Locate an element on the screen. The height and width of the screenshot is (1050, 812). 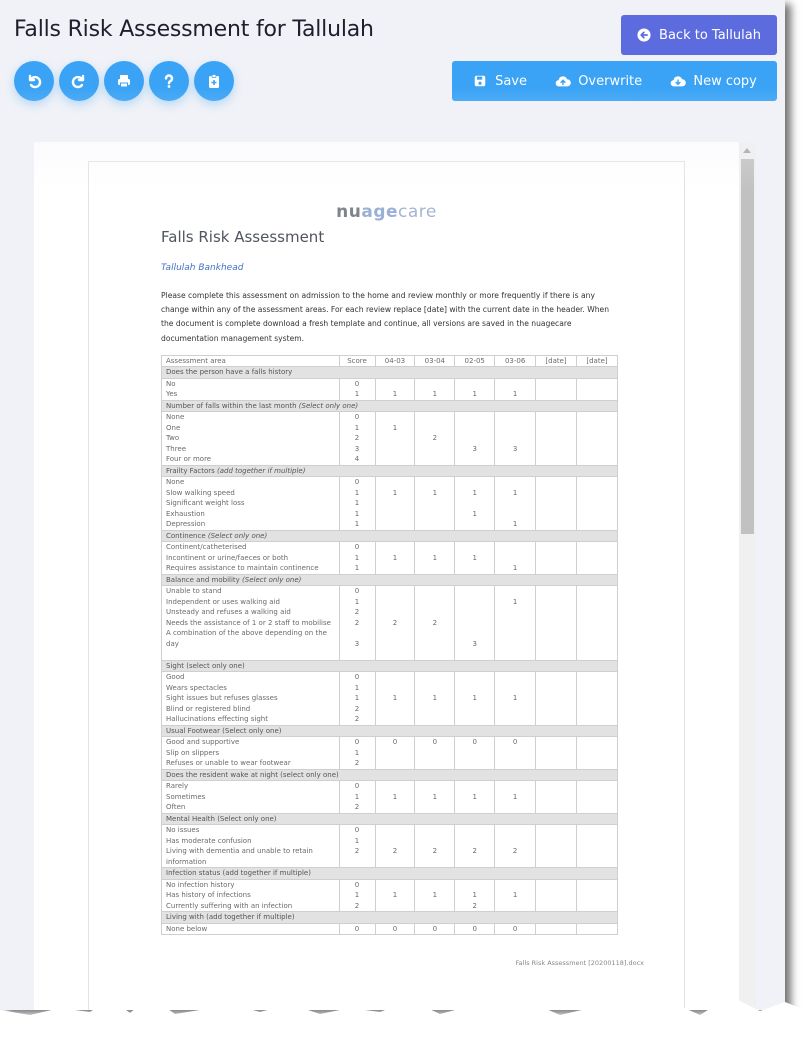
section-body-row: None One Two Three Four or more 0 1 2 3 4 1 2 3 3 is located at coordinates (389, 438).